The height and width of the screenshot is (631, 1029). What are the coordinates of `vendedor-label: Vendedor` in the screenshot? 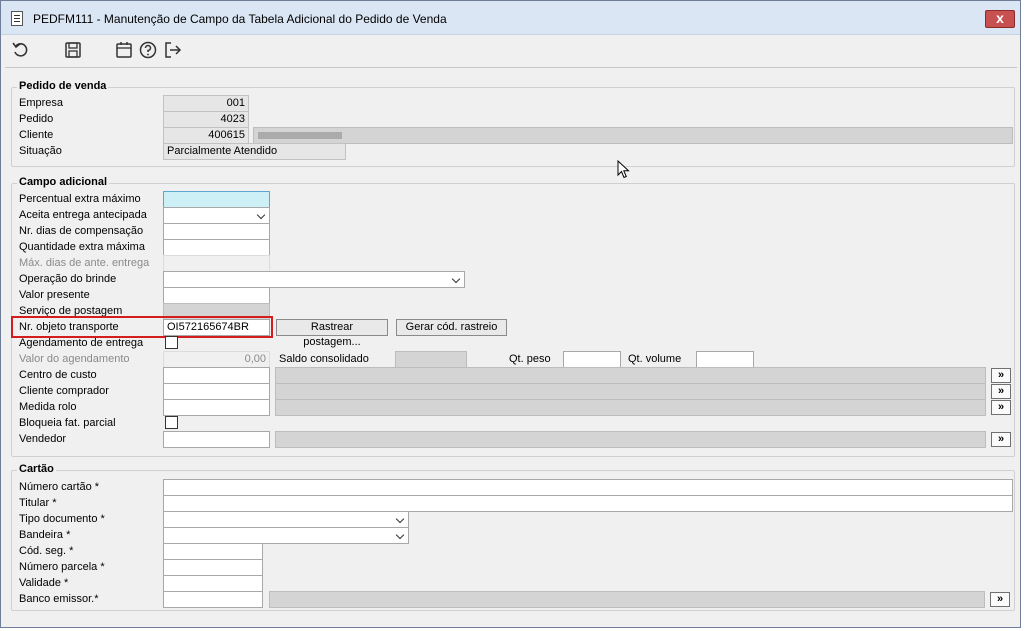 It's located at (43, 439).